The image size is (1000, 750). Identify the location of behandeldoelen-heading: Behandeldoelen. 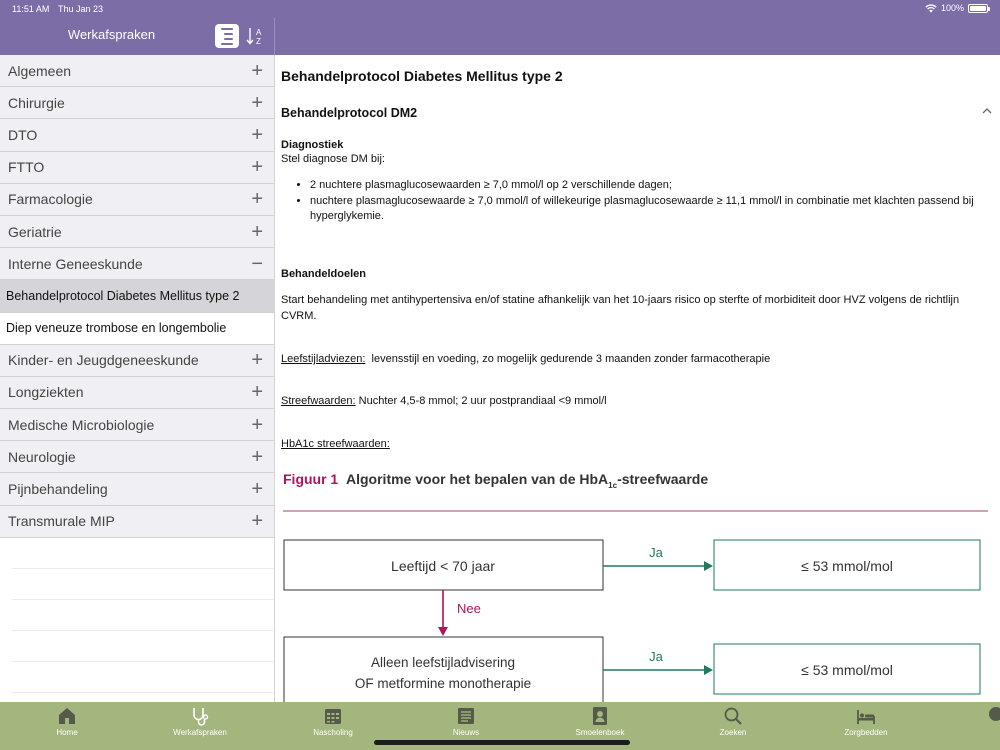
(323, 274).